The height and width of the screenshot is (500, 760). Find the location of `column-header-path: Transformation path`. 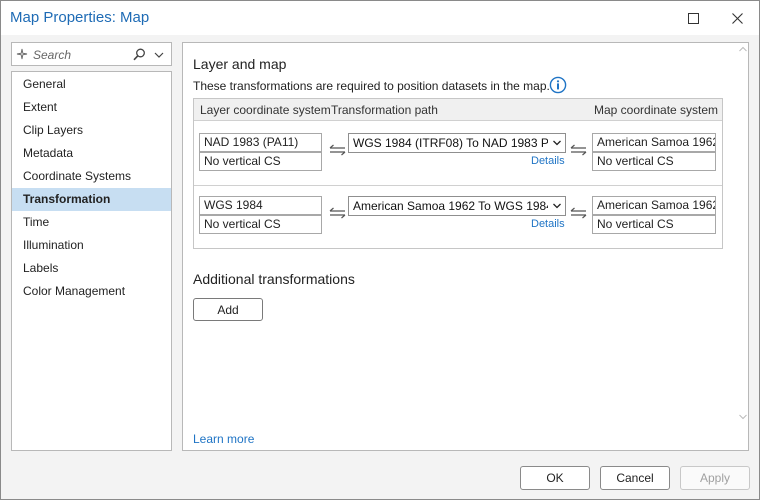

column-header-path: Transformation path is located at coordinates (384, 110).